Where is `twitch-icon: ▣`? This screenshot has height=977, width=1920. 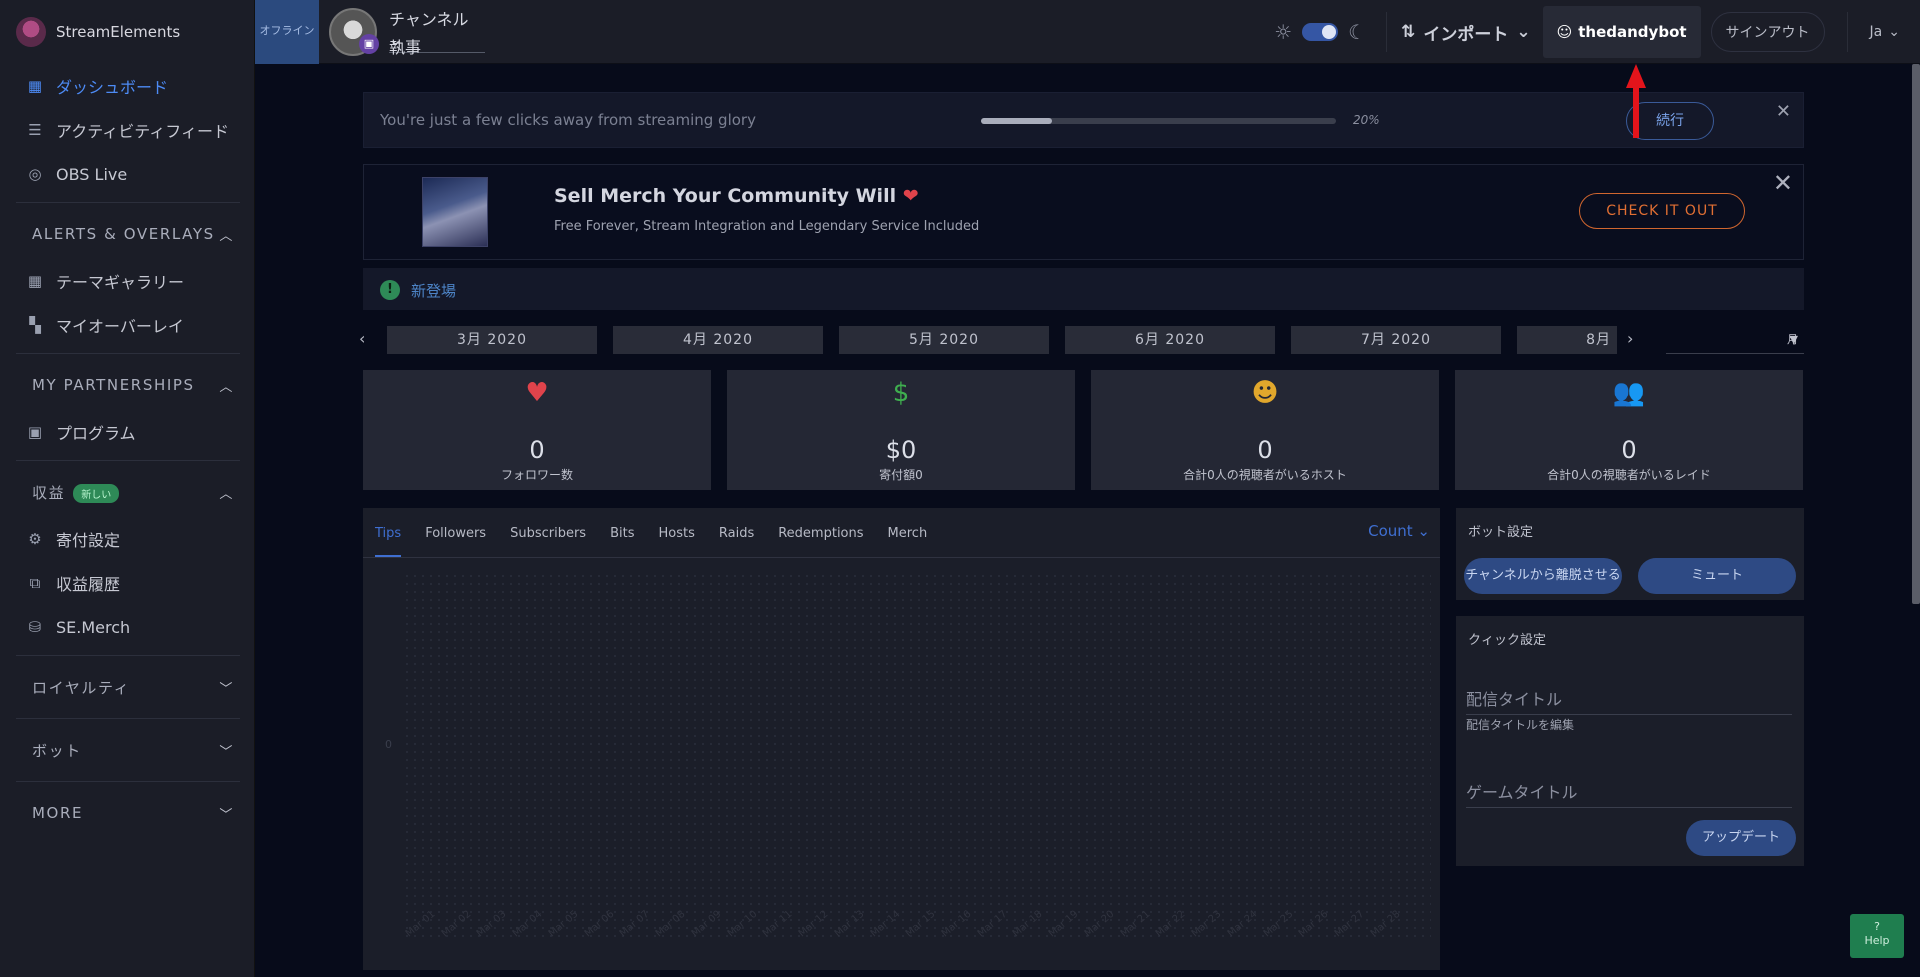
twitch-icon: ▣ is located at coordinates (369, 44).